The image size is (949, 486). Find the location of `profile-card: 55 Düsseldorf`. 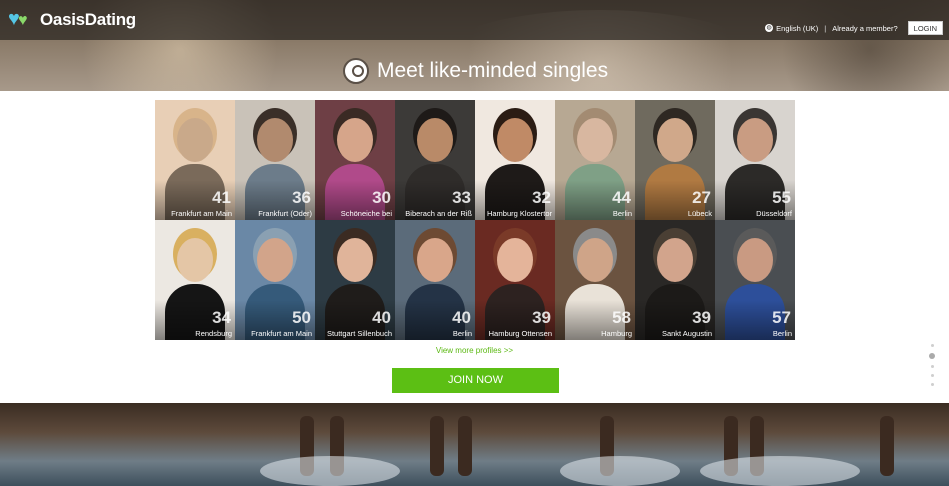

profile-card: 55 Düsseldorf is located at coordinates (755, 160).